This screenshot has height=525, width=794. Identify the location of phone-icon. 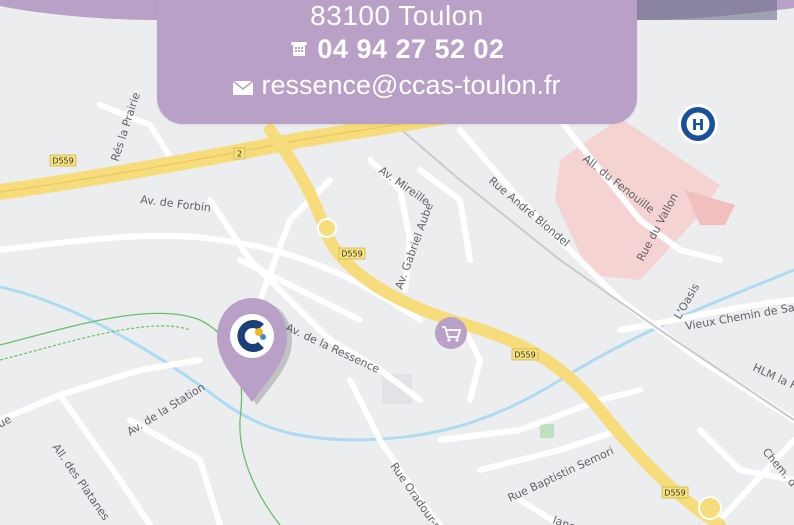
(299, 50).